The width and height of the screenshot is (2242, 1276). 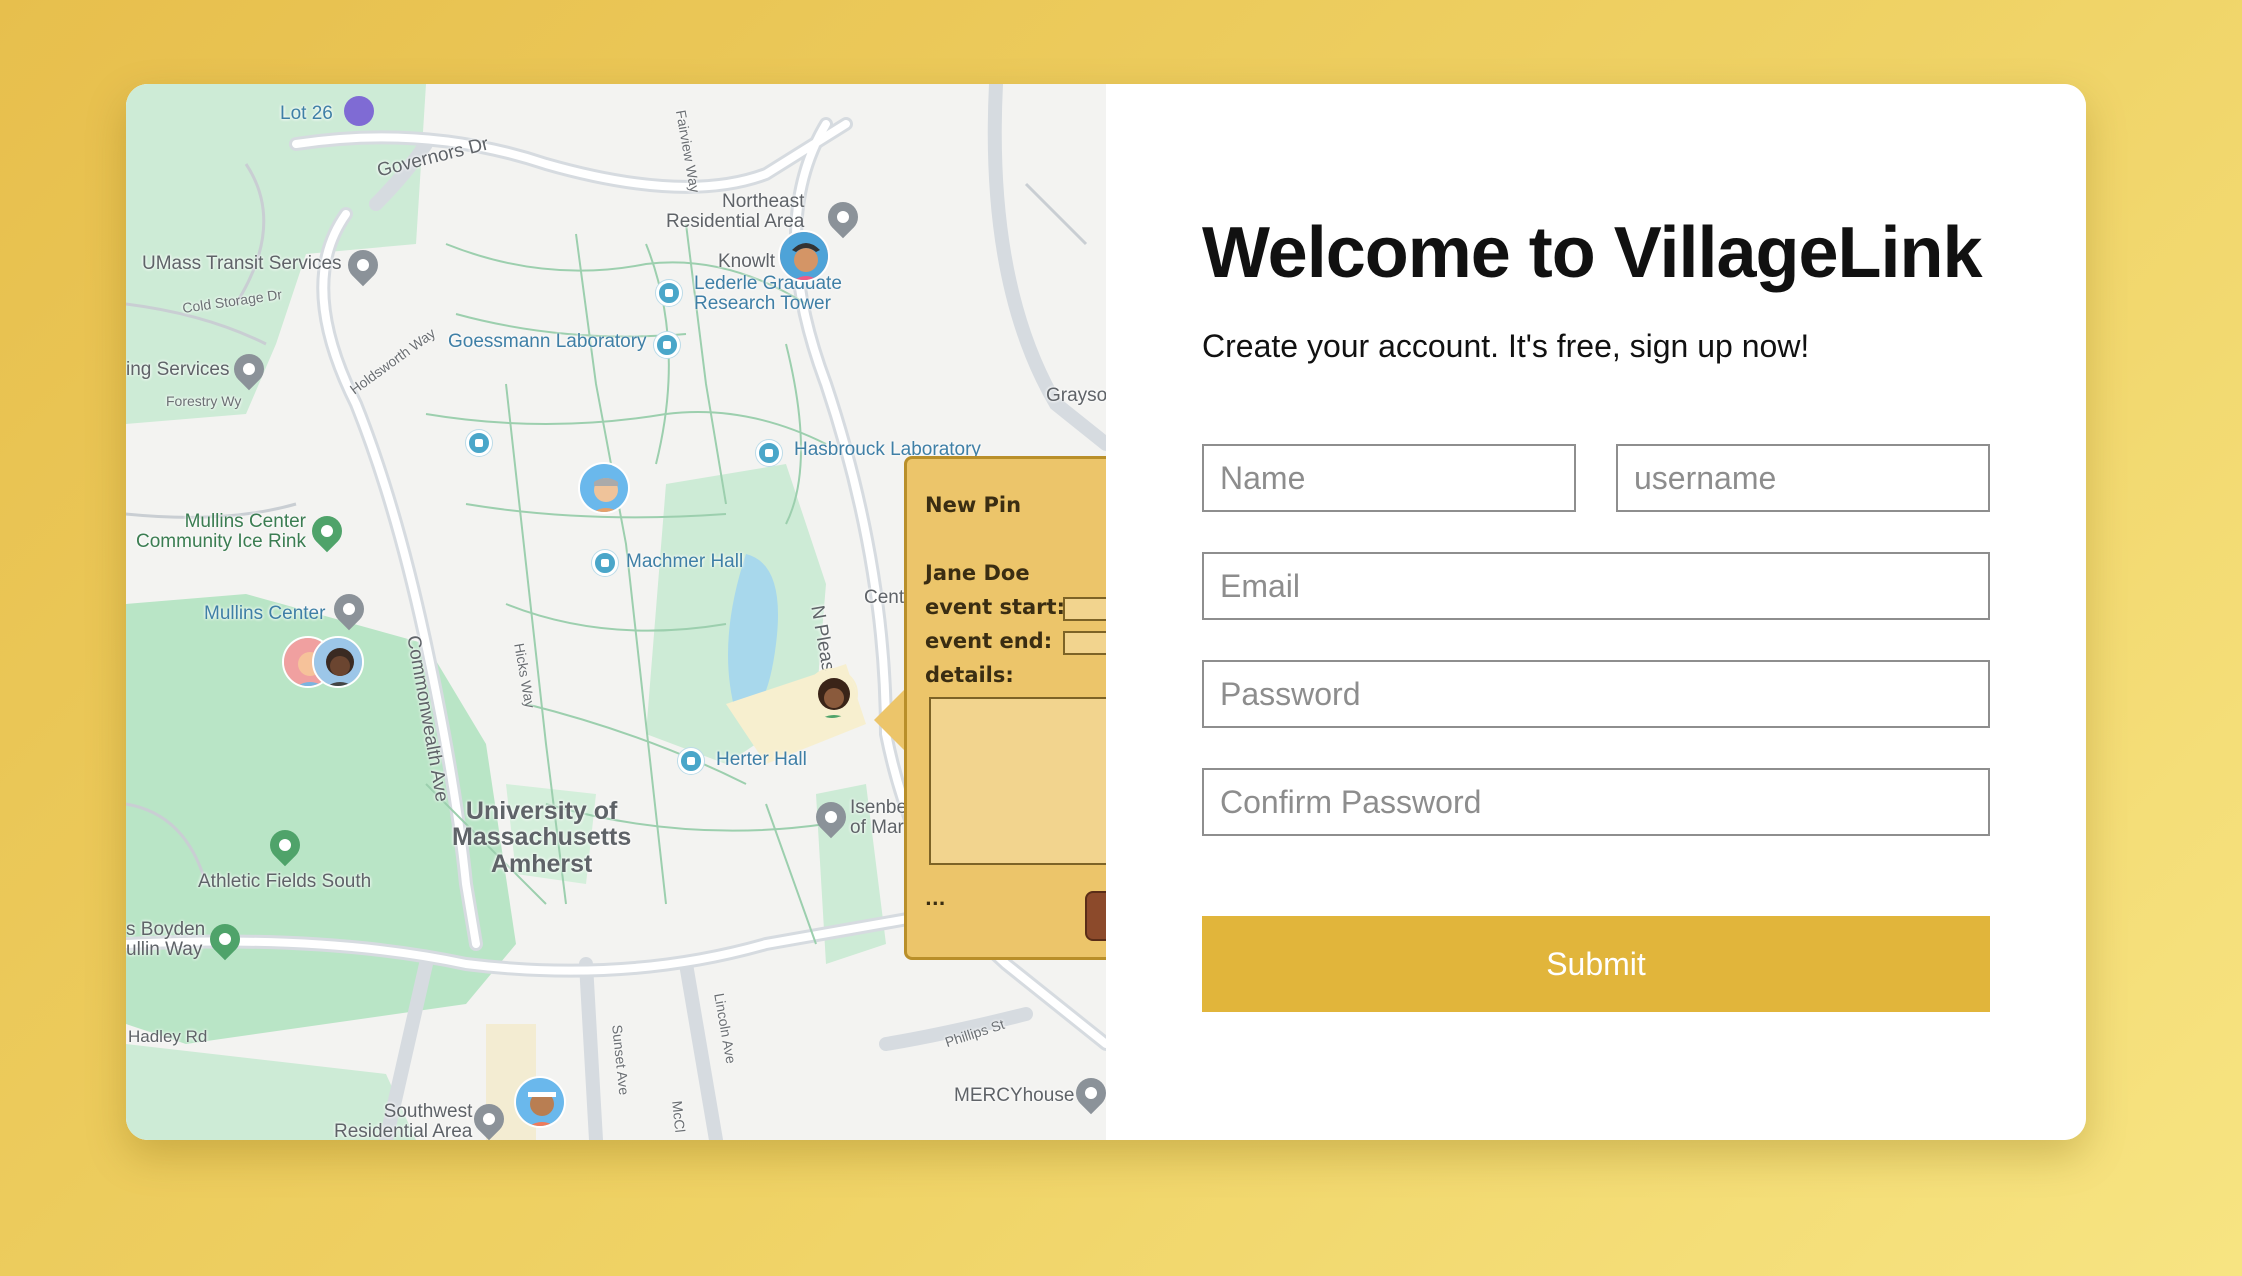 What do you see at coordinates (542, 837) in the screenshot?
I see `label-umass: University of Massachusetts Amherst` at bounding box center [542, 837].